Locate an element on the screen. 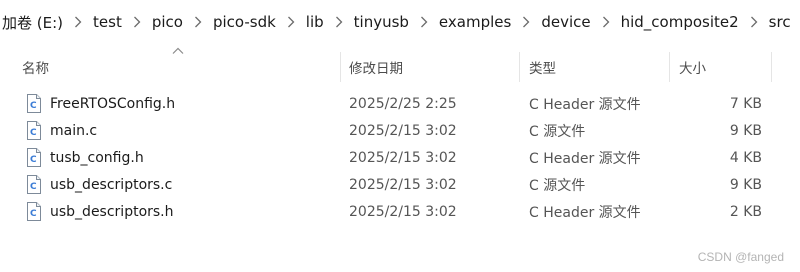 The image size is (800, 272). breadcrumb-pico: pico is located at coordinates (167, 22).